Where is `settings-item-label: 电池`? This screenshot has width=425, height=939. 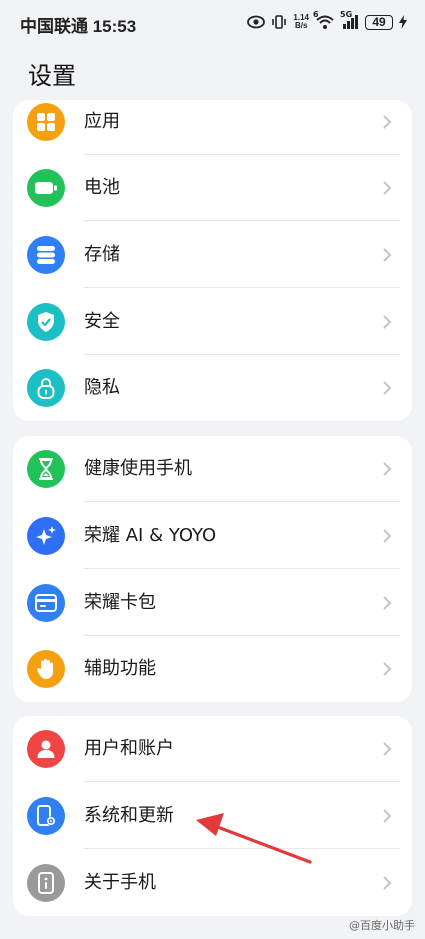 settings-item-label: 电池 is located at coordinates (102, 187).